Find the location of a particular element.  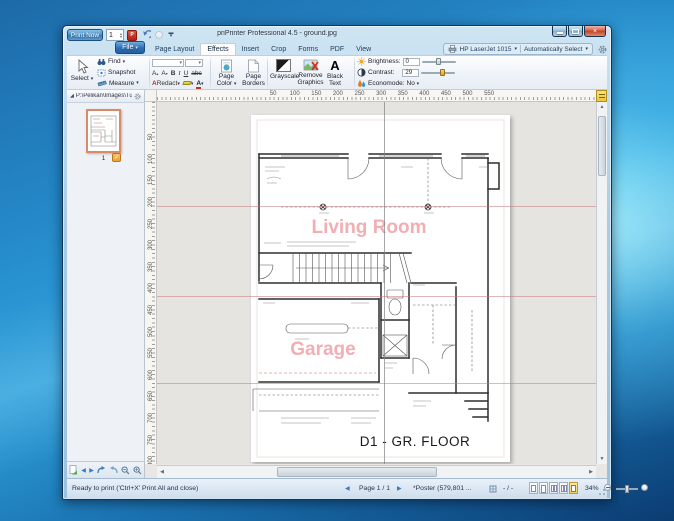

status-next-page-icon: ▶ is located at coordinates (399, 488).